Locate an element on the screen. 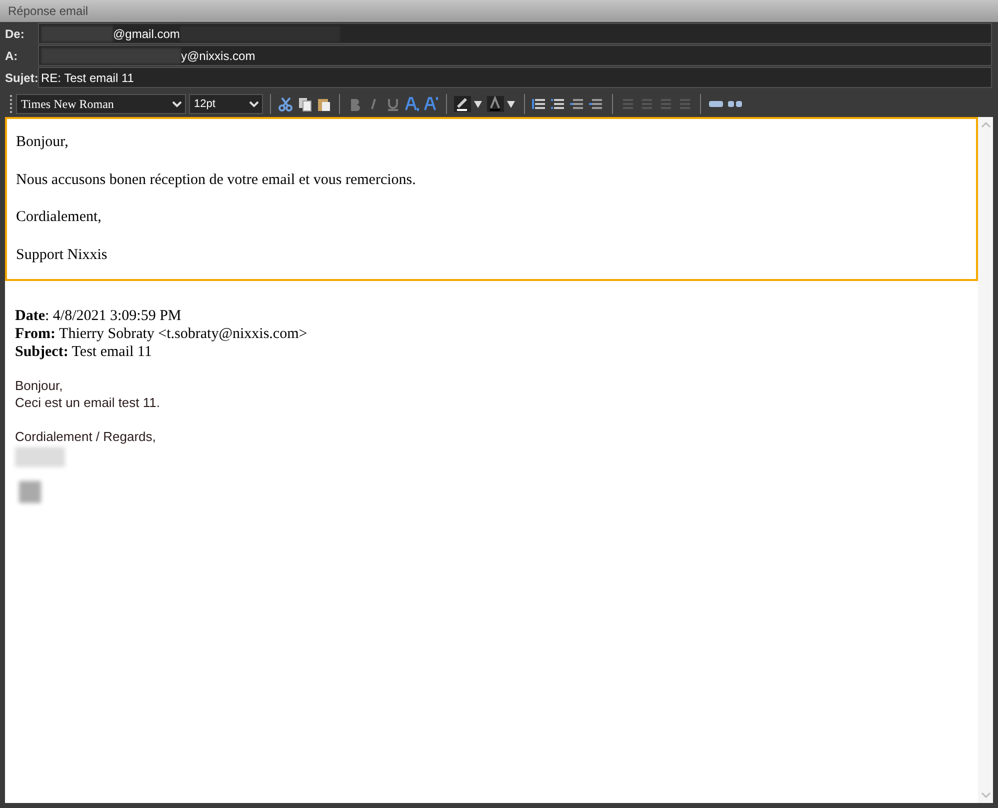 The height and width of the screenshot is (808, 998). underline-icon is located at coordinates (393, 104).